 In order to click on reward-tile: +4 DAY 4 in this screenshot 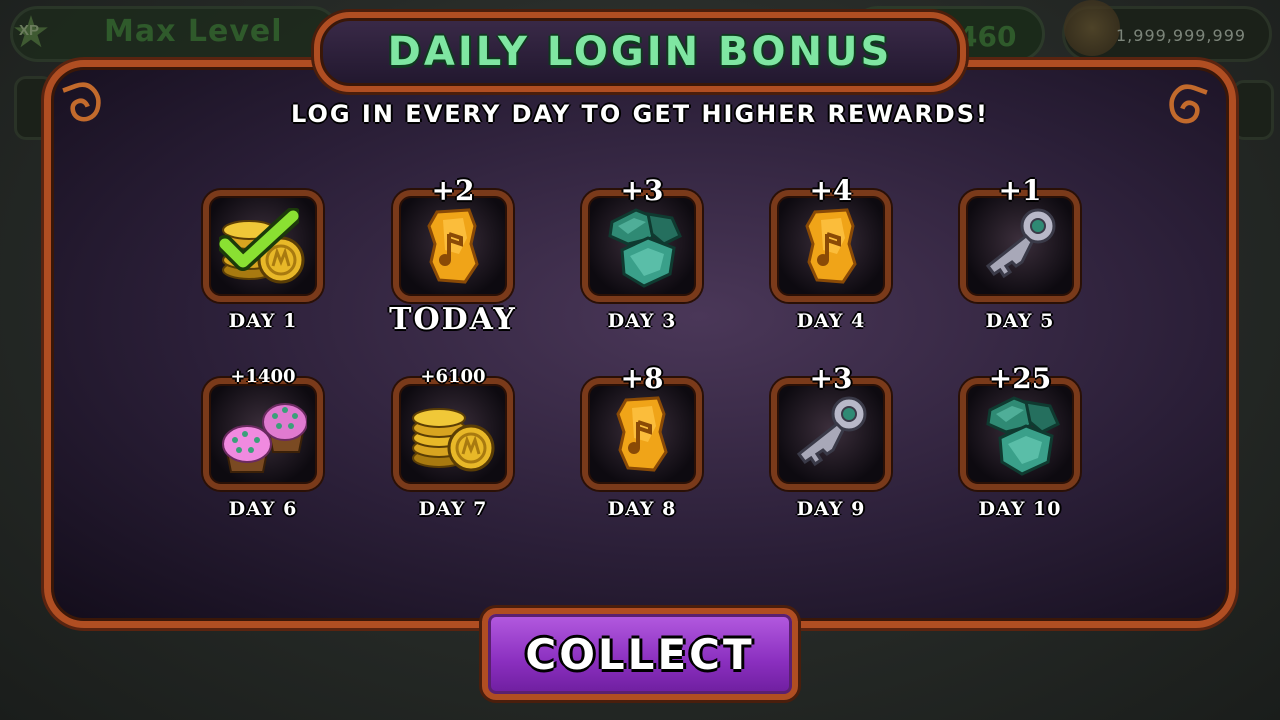, I will do `click(831, 253)`.